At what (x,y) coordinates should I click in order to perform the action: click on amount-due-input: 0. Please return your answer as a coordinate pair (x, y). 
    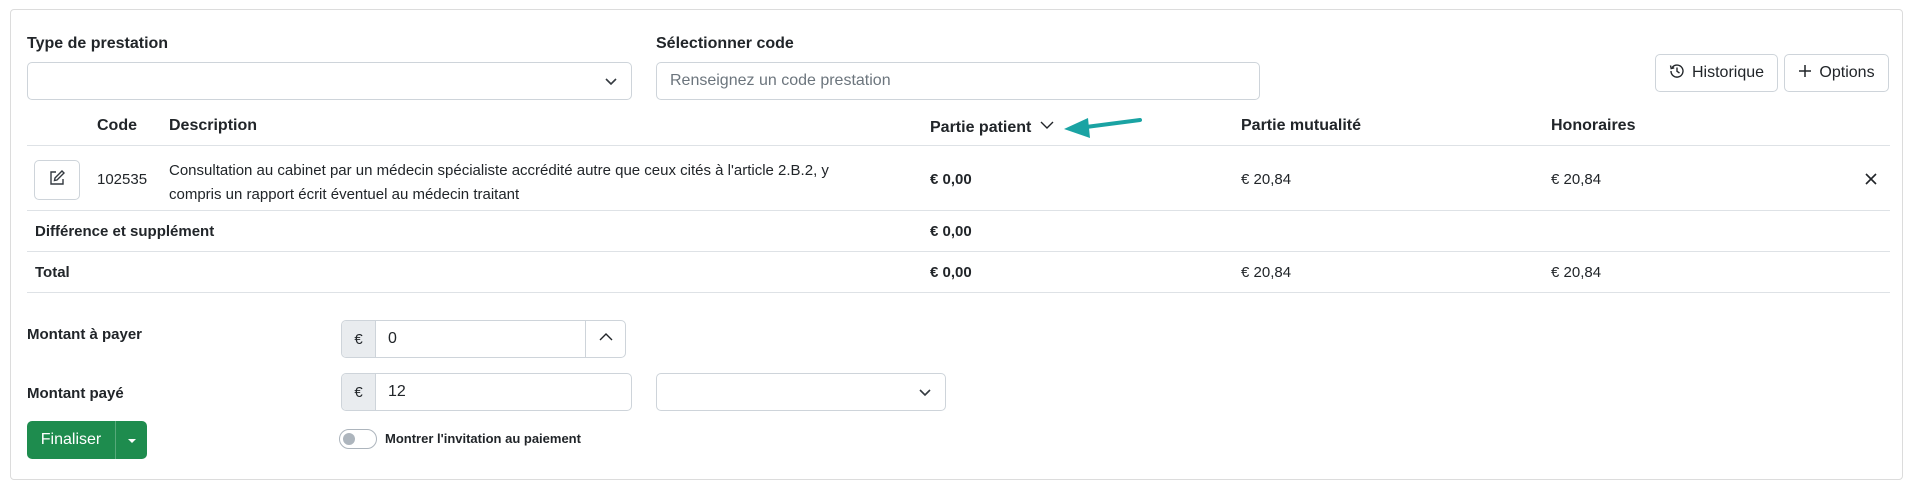
    Looking at the image, I should click on (480, 339).